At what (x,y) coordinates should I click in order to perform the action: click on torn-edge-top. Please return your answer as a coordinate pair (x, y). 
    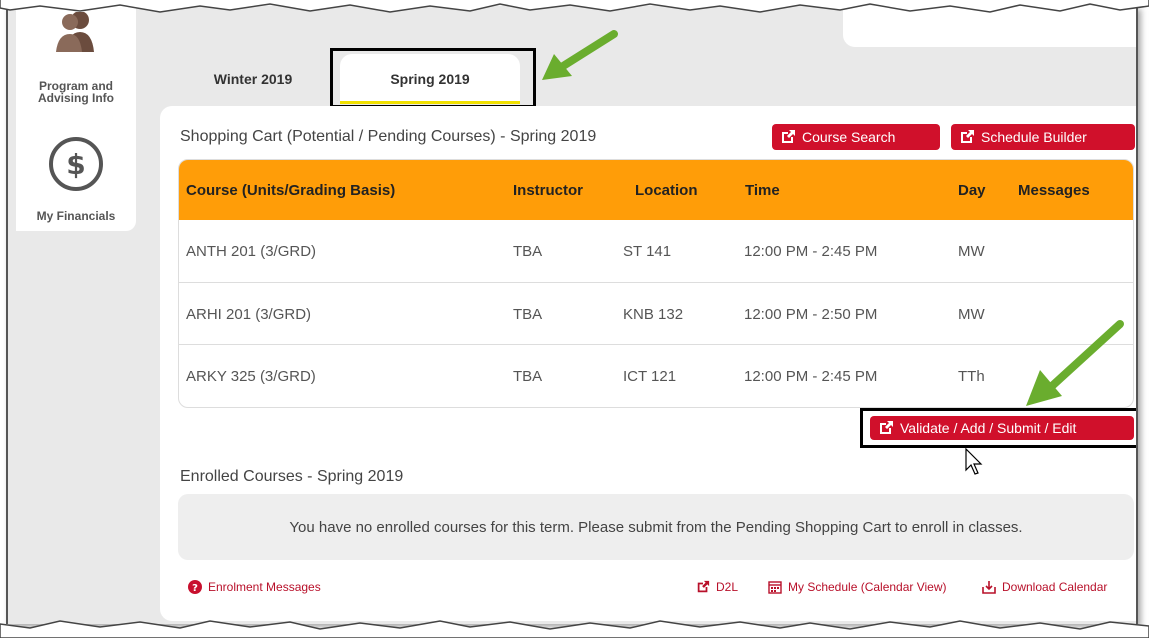
    Looking at the image, I should click on (574, 6).